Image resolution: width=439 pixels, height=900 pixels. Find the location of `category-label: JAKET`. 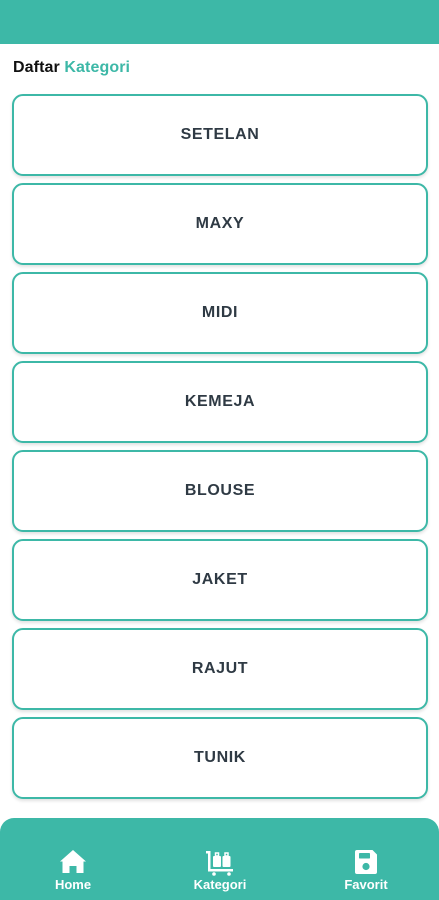

category-label: JAKET is located at coordinates (220, 579).